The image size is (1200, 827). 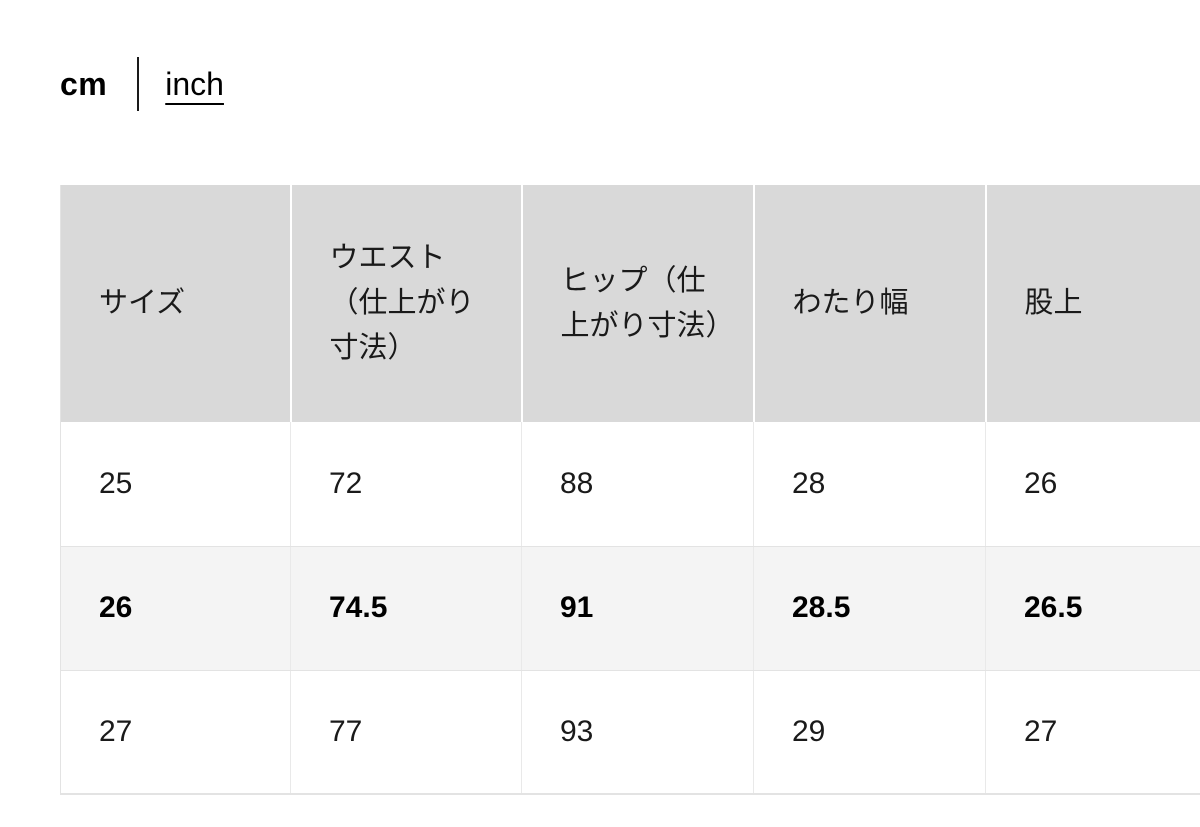 I want to click on table-row: 27 77 93 29 27, so click(x=630, y=732).